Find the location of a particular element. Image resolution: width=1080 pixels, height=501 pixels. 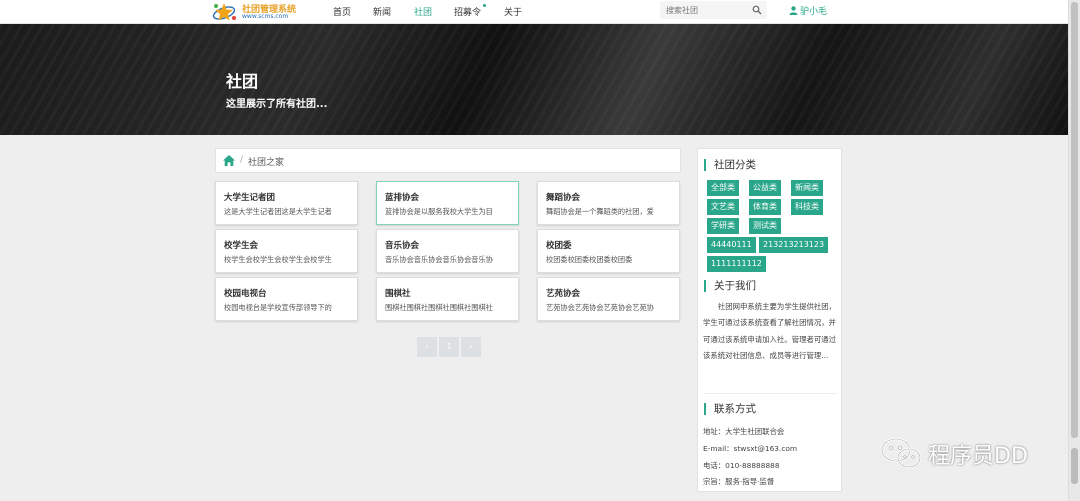

sidebar-divider is located at coordinates (770, 393).